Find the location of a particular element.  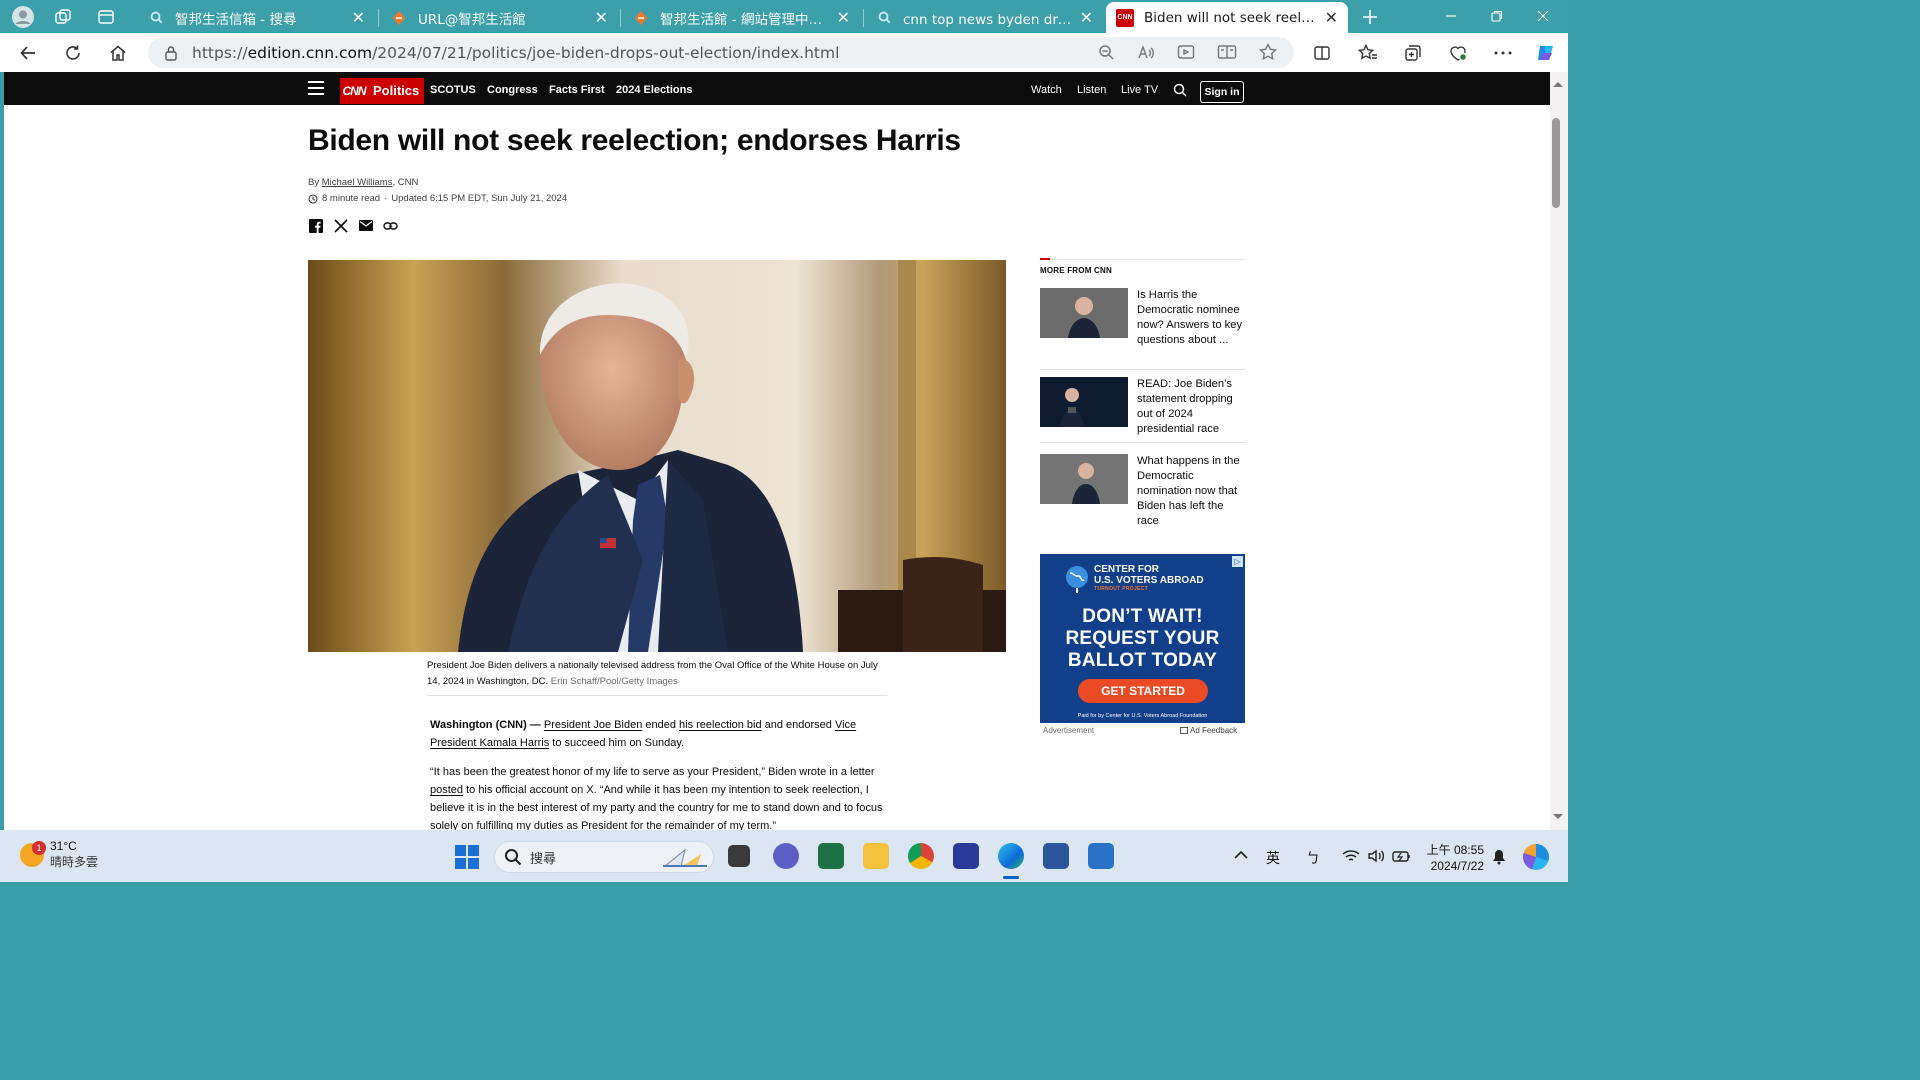

tab-title: 智邦生活信箱 - 搜尋 is located at coordinates (236, 19).